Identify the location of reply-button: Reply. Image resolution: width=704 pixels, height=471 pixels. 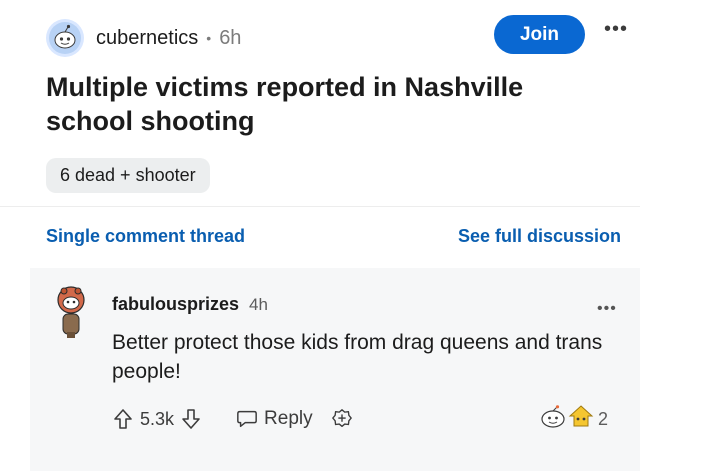
(274, 419).